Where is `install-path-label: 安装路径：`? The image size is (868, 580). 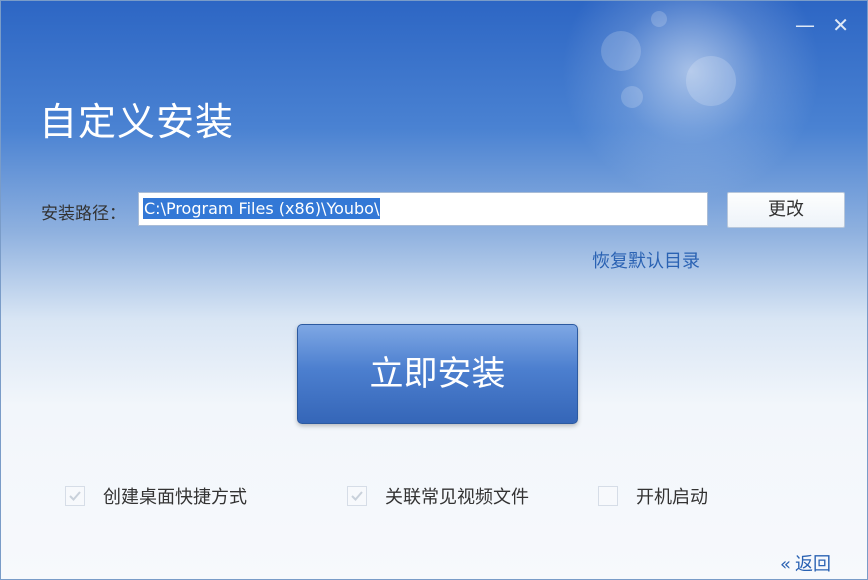
install-path-label: 安装路径： is located at coordinates (83, 214).